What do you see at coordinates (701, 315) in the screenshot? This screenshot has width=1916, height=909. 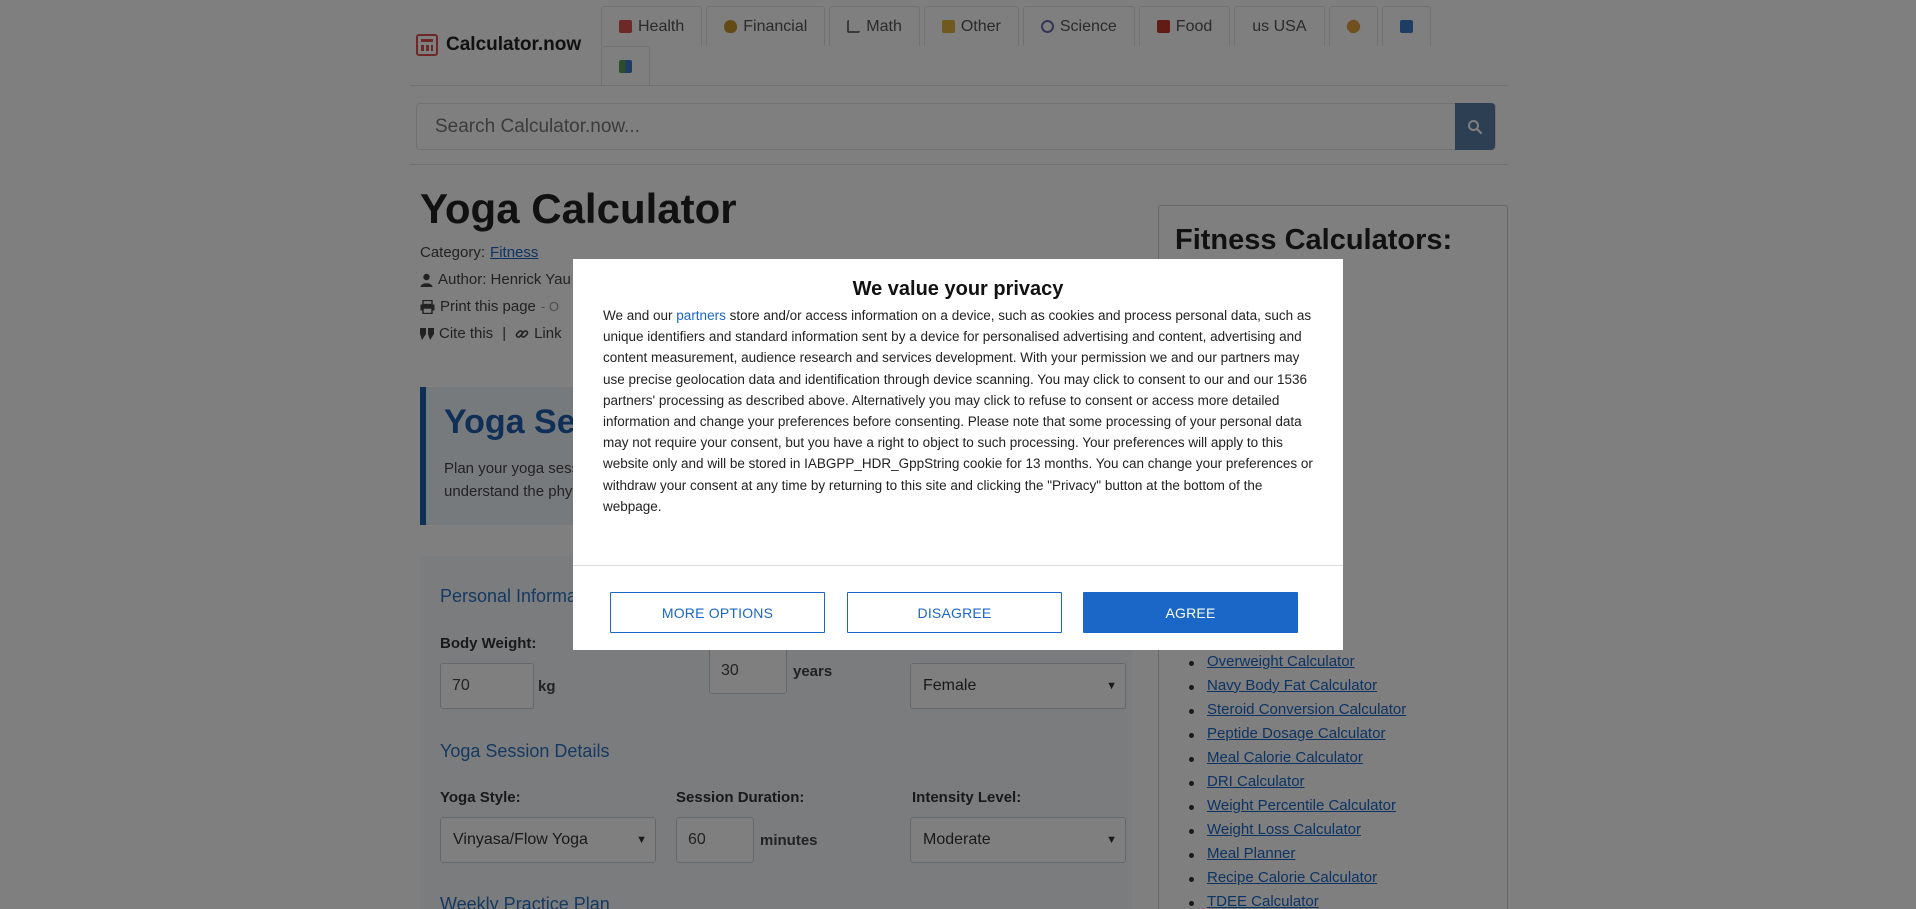 I see `partners-link: partners` at bounding box center [701, 315].